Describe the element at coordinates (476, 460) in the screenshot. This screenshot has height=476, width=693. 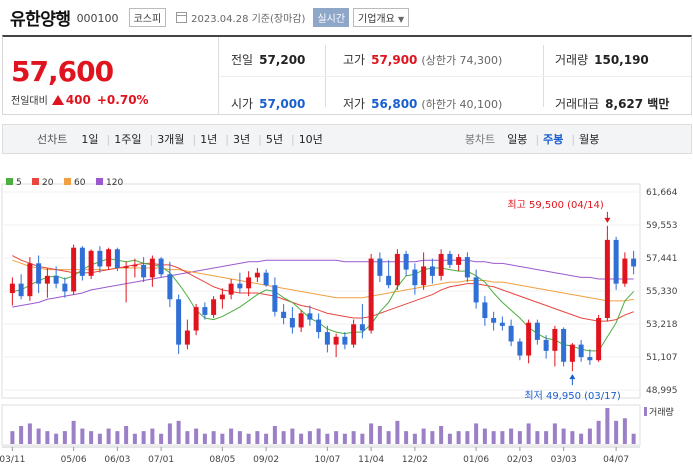
I see `x-tick-label: 01/06` at that location.